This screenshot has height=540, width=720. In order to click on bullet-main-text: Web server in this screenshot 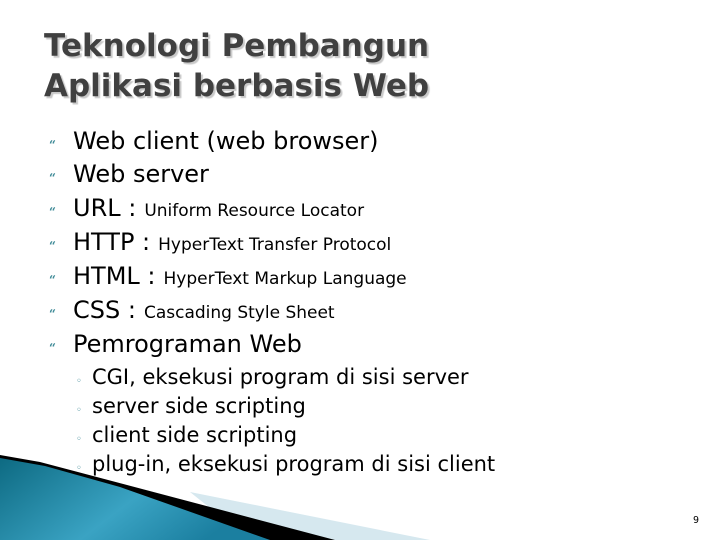, I will do `click(141, 174)`.